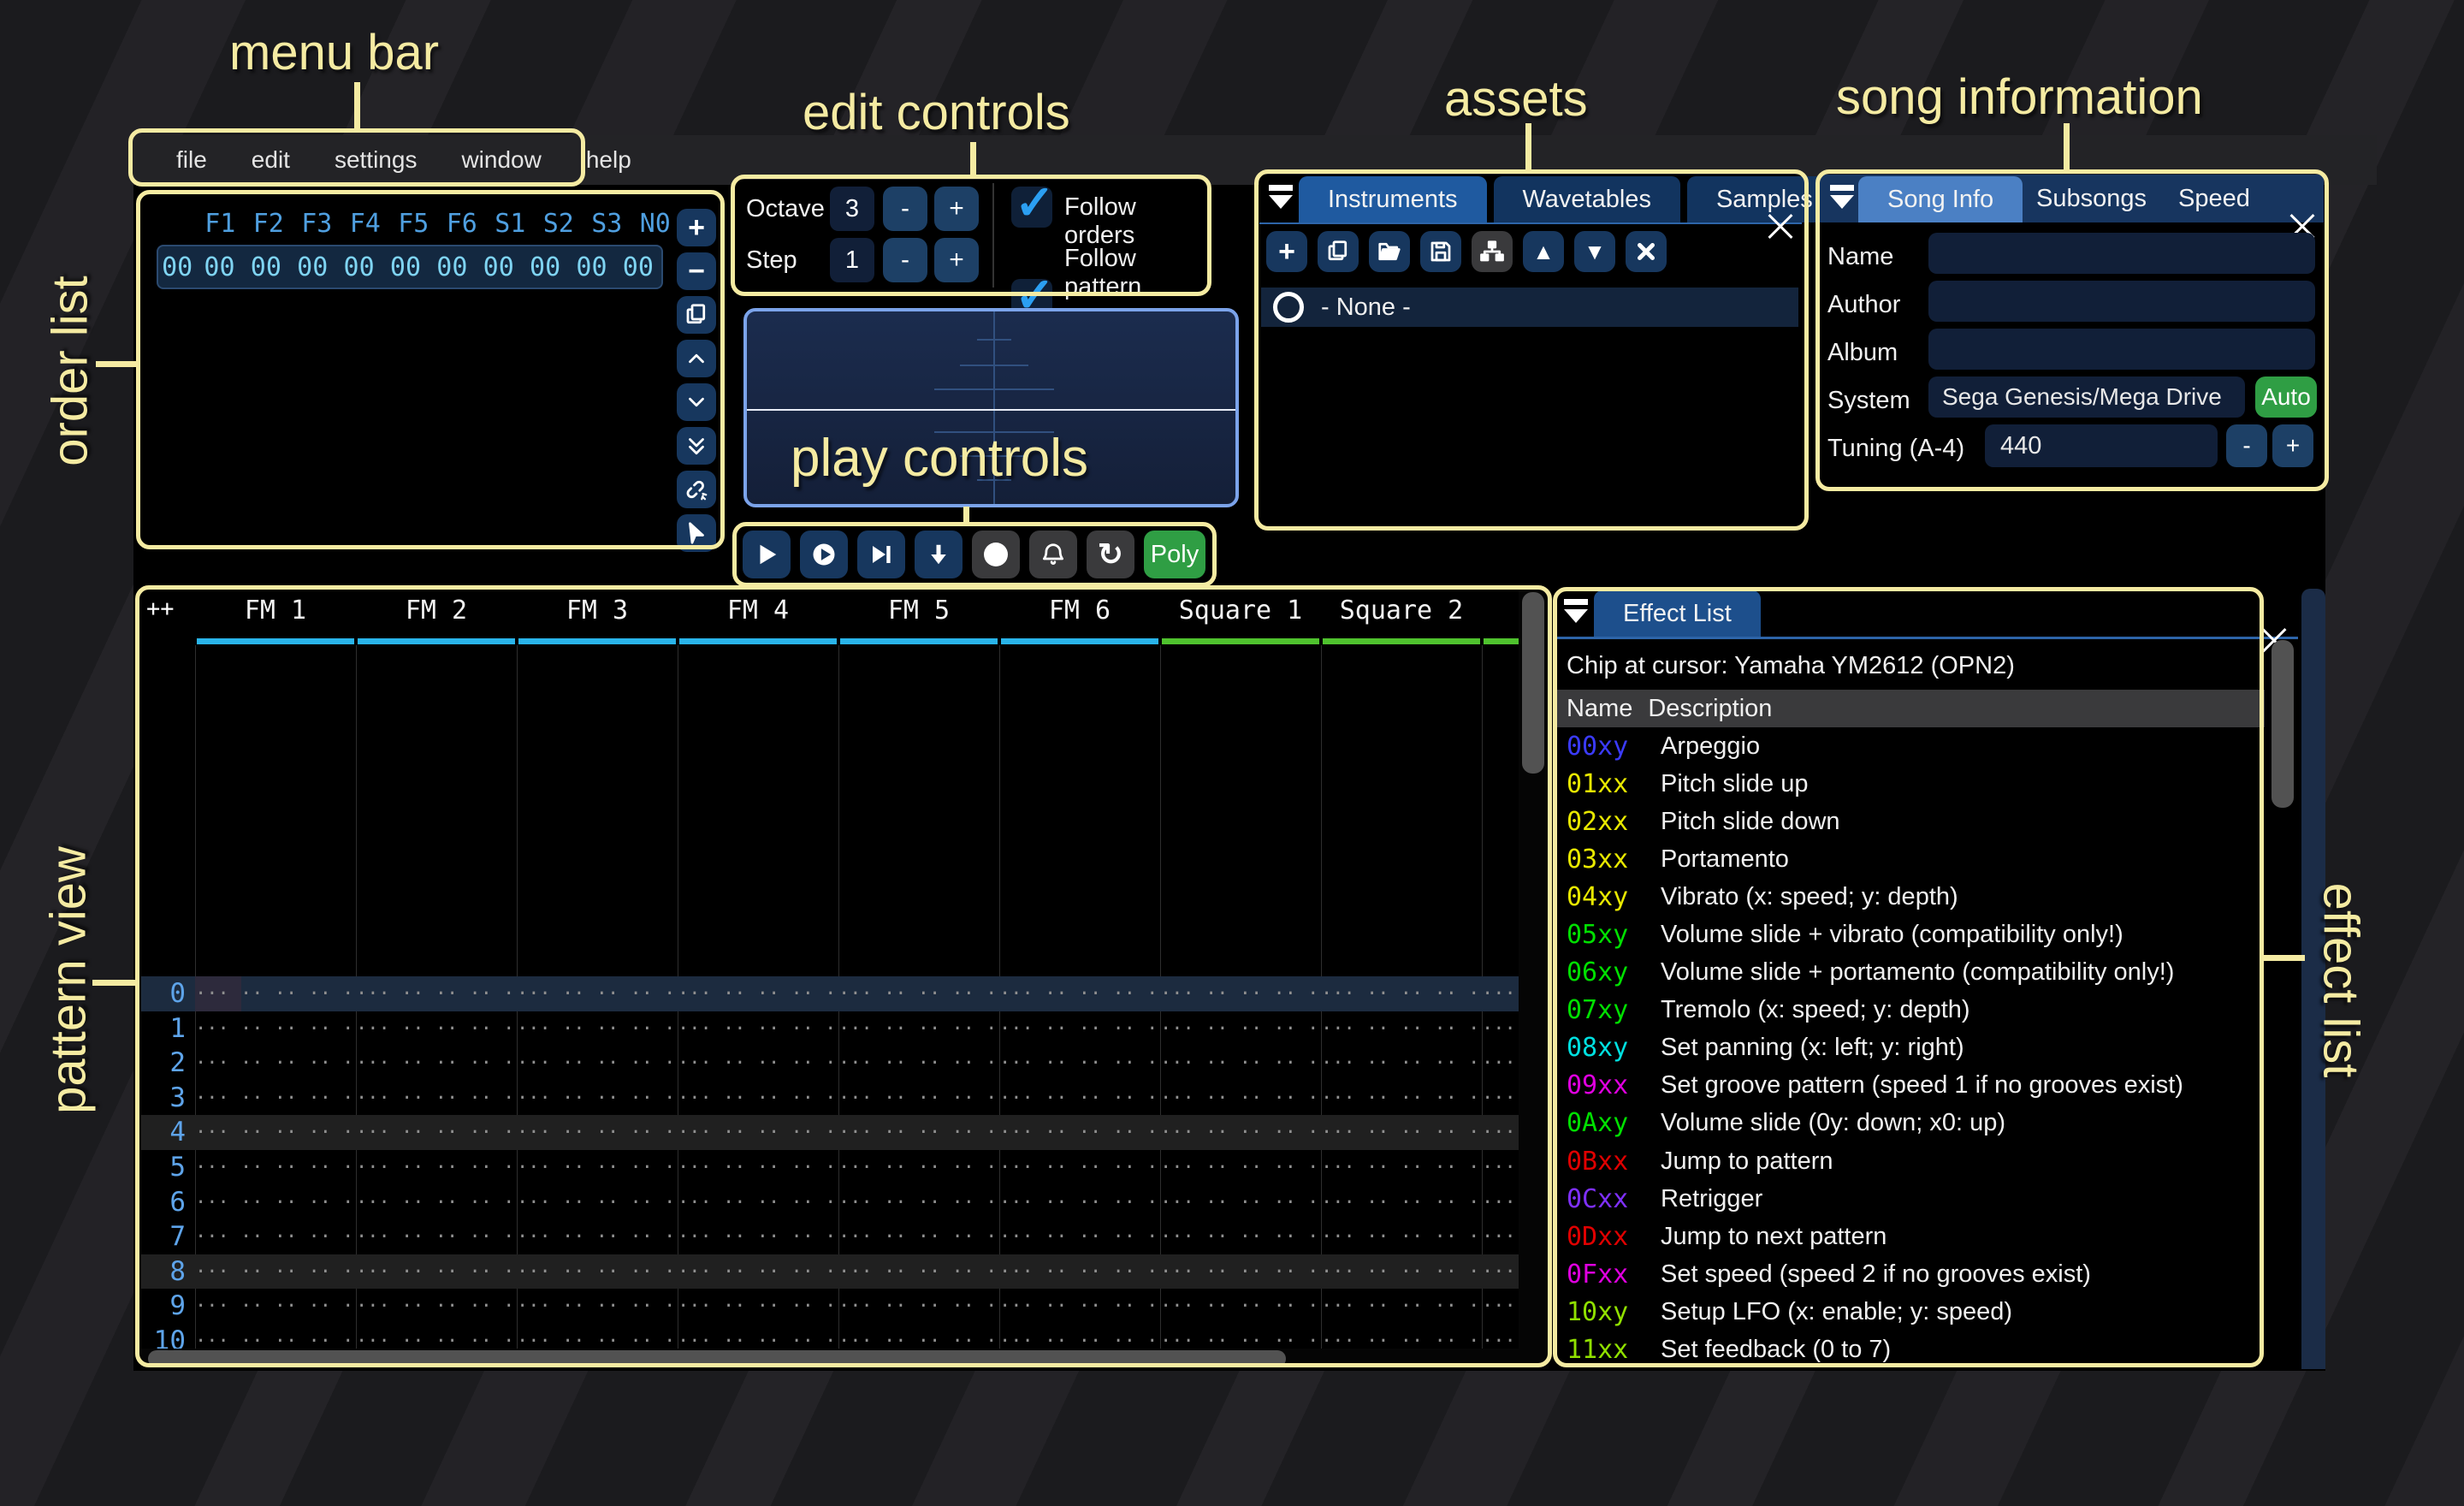 The image size is (2464, 1506). Describe the element at coordinates (938, 554) in the screenshot. I see `step-row-button` at that location.